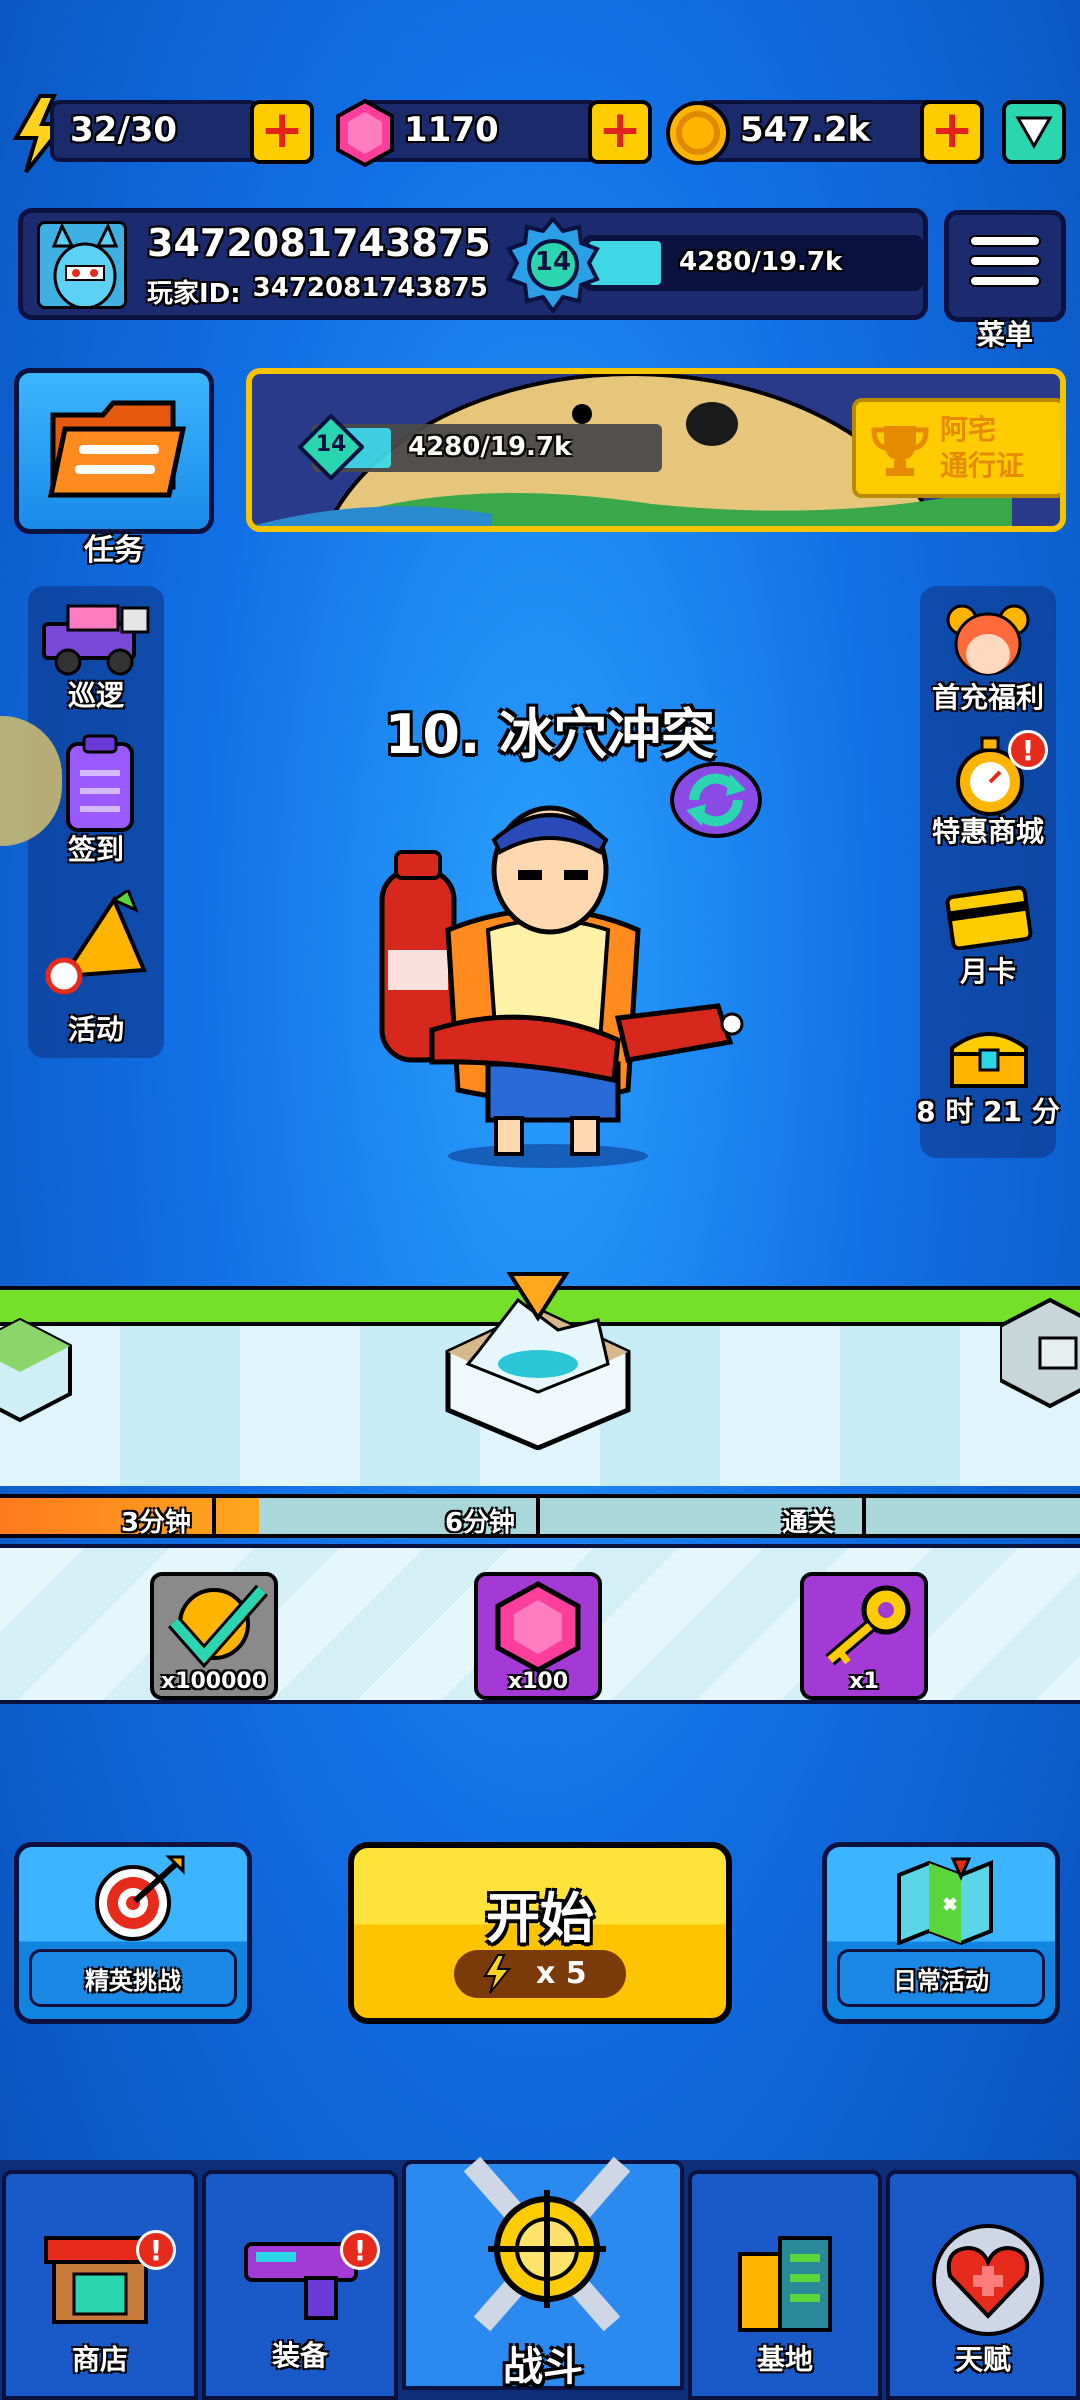 The width and height of the screenshot is (1080, 2400). I want to click on checkin-label: 签到, so click(95, 849).